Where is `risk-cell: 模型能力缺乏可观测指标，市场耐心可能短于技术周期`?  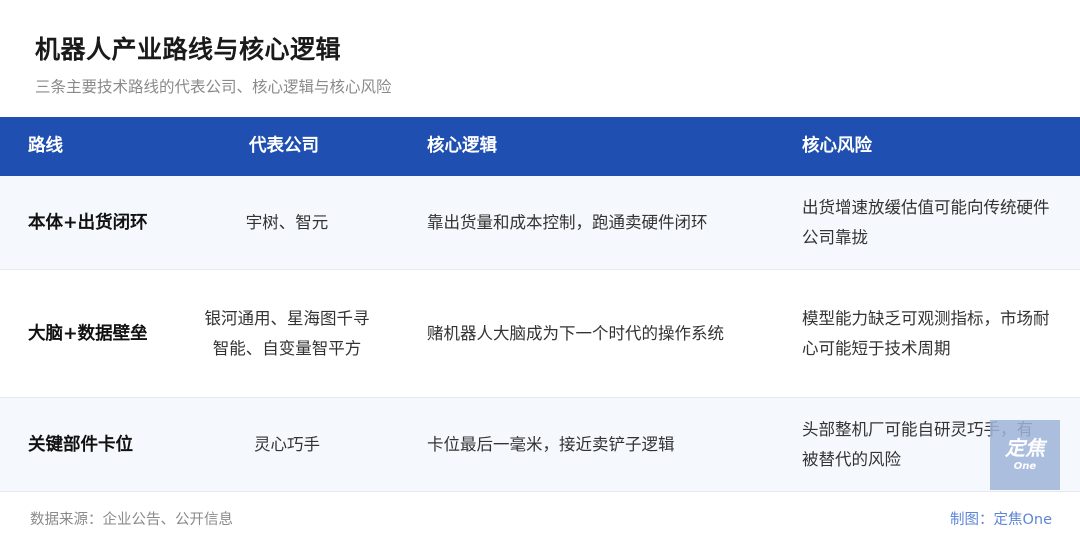
risk-cell: 模型能力缺乏可观测指标，市场耐心可能短于技术周期 is located at coordinates (926, 333).